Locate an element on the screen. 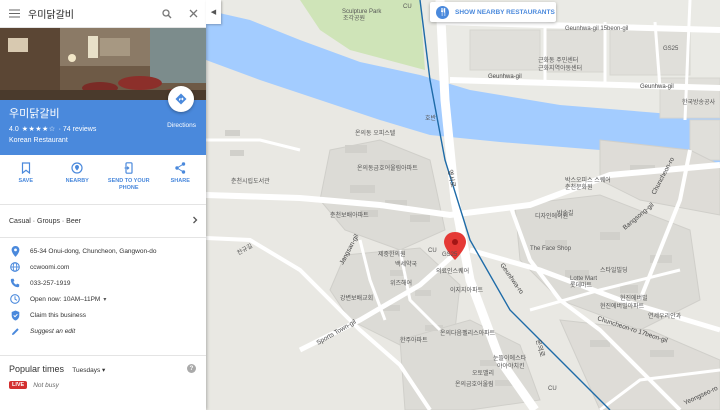  label-poi-13: 스타일빌딩 is located at coordinates (614, 270).